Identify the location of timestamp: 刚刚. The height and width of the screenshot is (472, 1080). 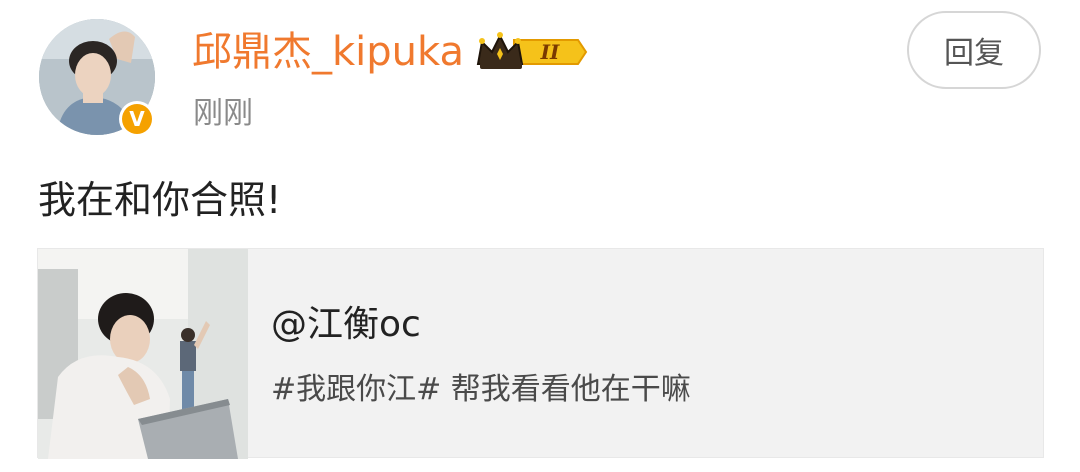
(223, 113).